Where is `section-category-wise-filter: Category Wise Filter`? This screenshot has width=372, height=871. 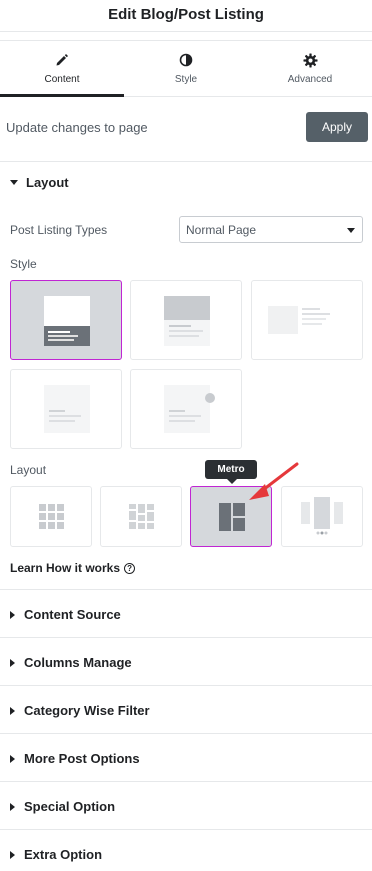 section-category-wise-filter: Category Wise Filter is located at coordinates (80, 710).